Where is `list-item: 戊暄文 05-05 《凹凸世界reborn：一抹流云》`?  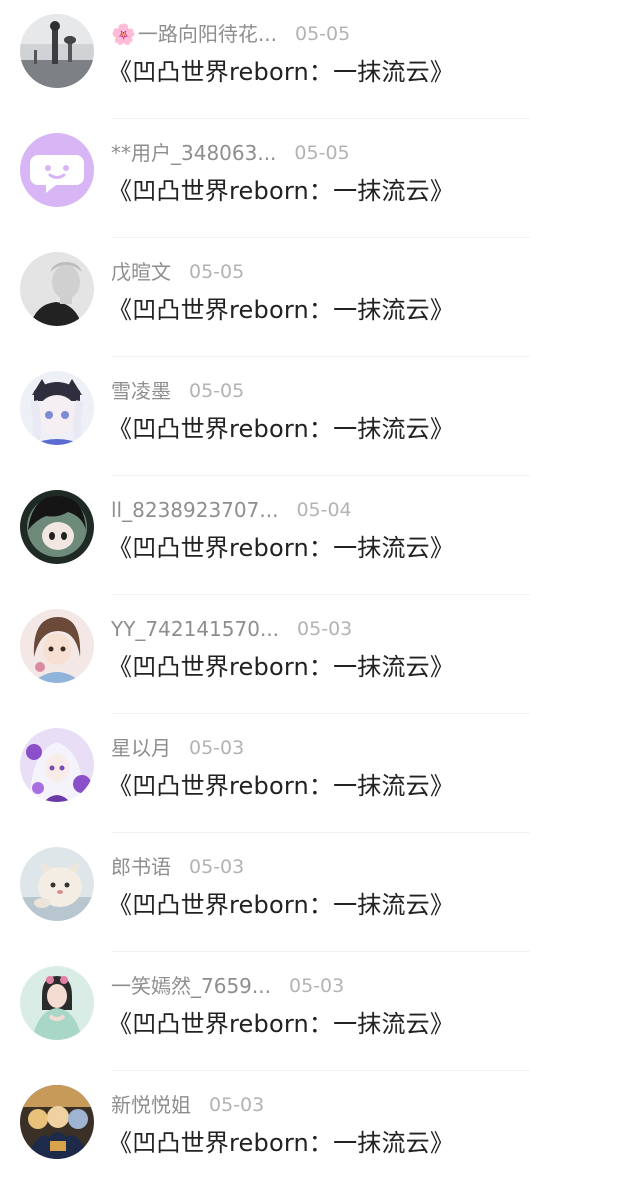 list-item: 戊暄文 05-05 《凹凸世界reborn：一抹流云》 is located at coordinates (320, 297).